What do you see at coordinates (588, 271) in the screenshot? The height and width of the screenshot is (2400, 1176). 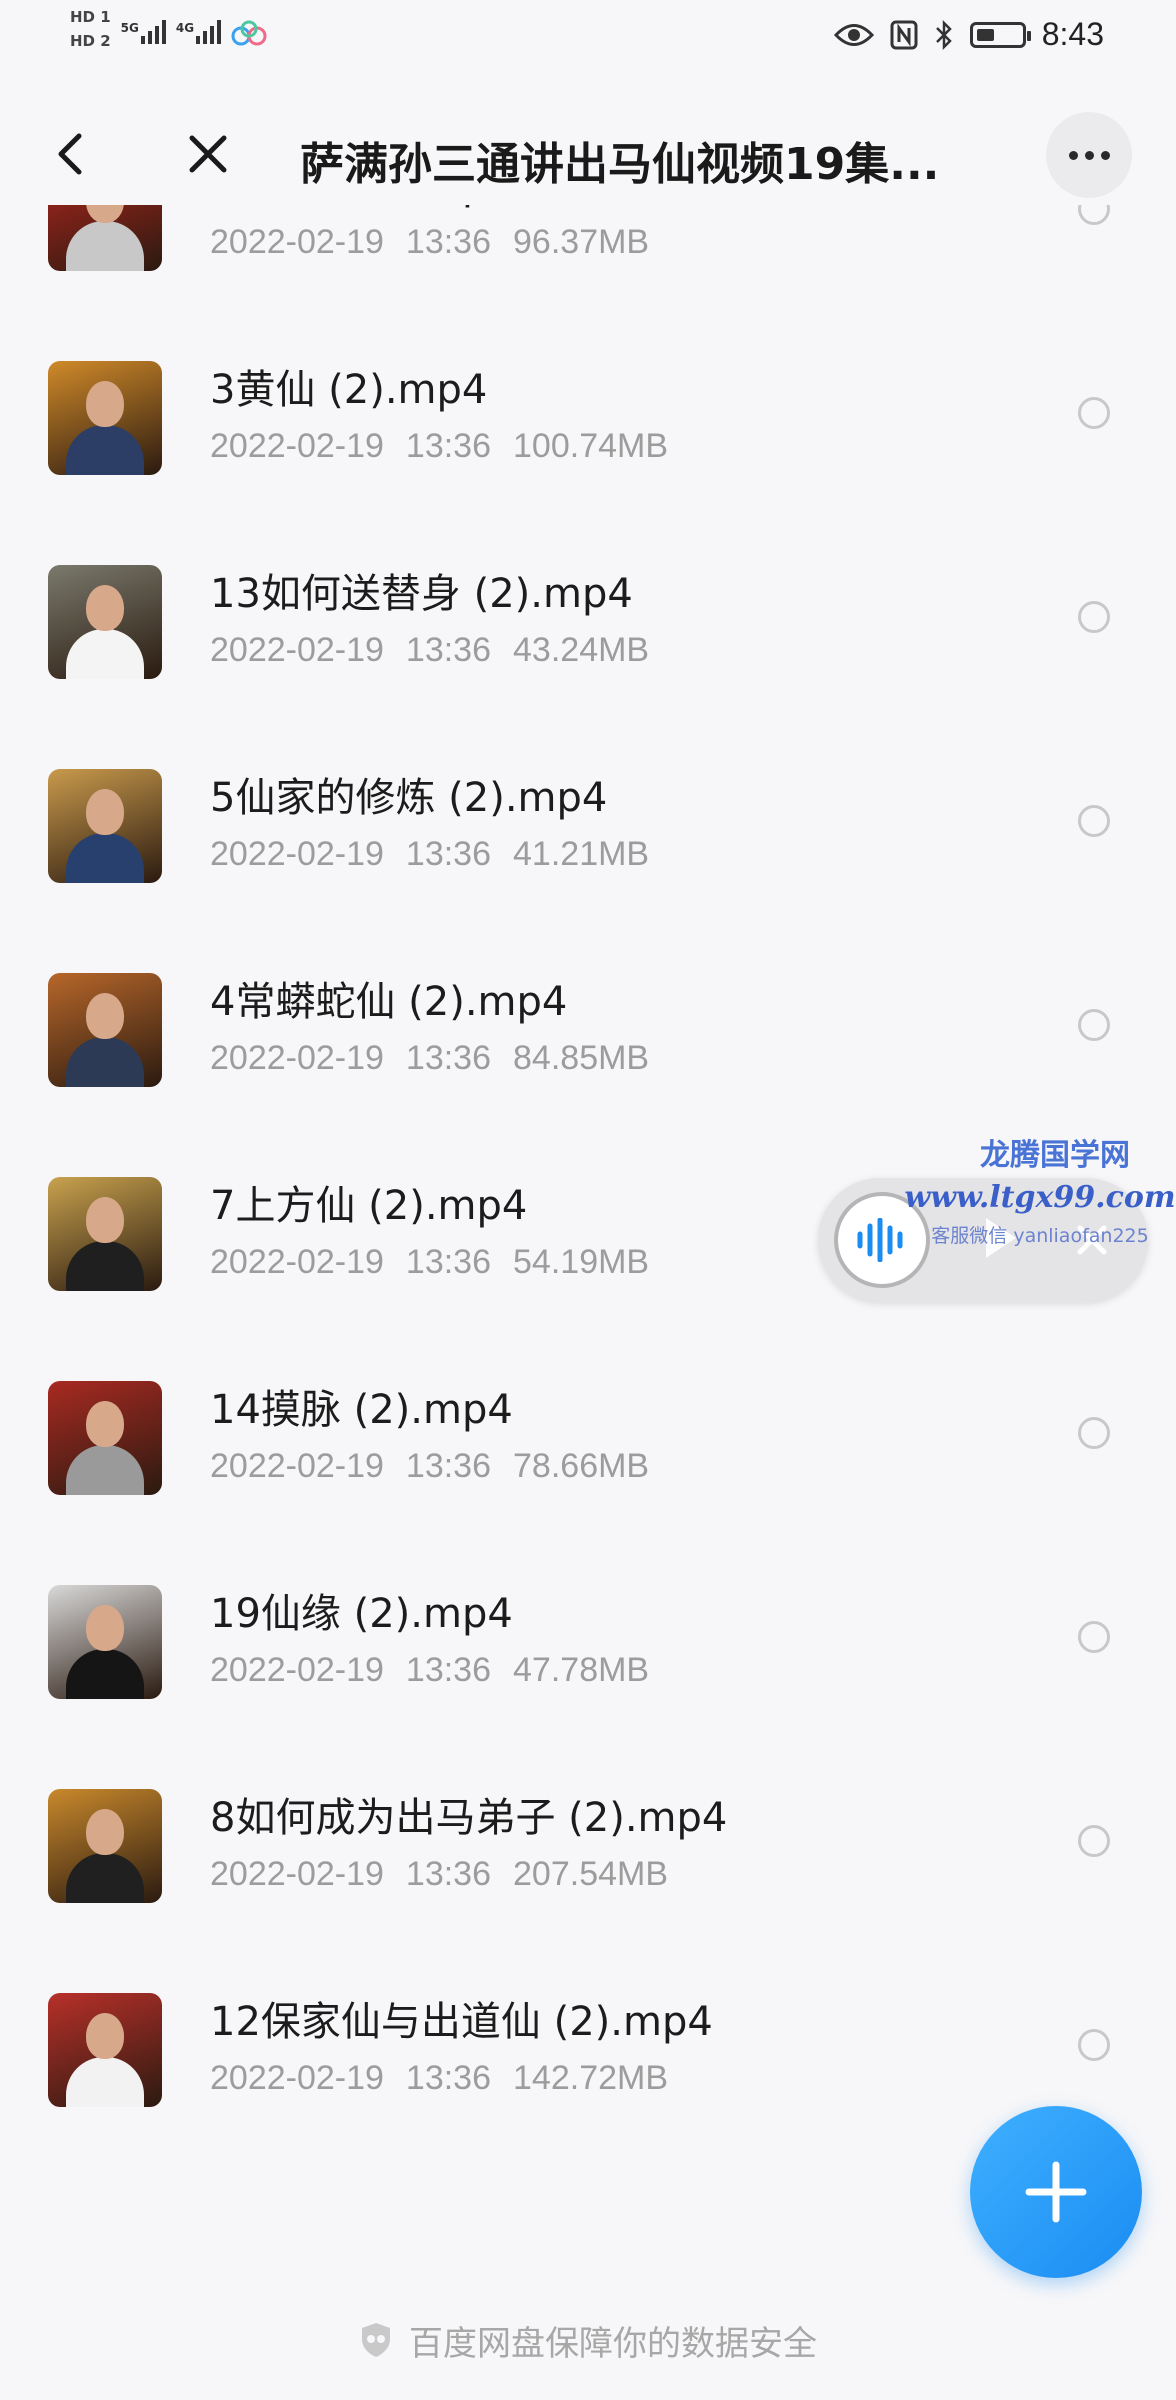 I see `file-row: 15破关 (2).mp4 2022-02-19 13:36 96.37MB` at bounding box center [588, 271].